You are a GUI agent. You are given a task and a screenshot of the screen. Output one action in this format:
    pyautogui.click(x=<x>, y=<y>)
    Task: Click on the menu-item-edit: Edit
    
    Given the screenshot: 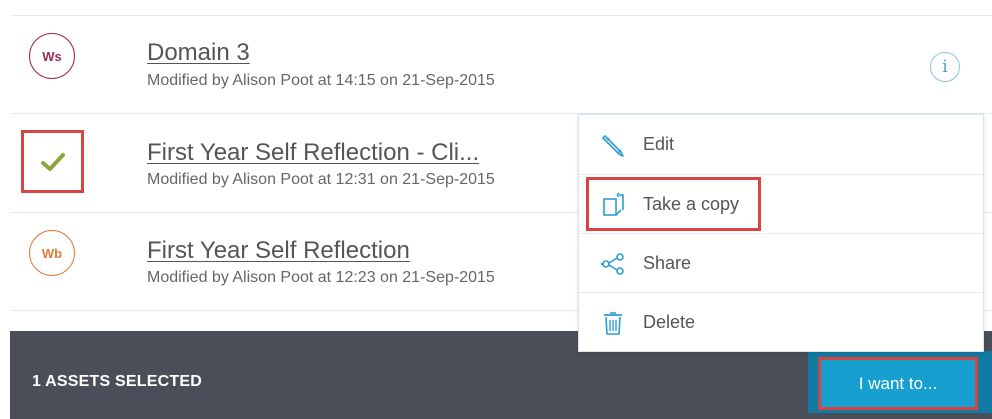 What is the action you would take?
    pyautogui.click(x=781, y=144)
    